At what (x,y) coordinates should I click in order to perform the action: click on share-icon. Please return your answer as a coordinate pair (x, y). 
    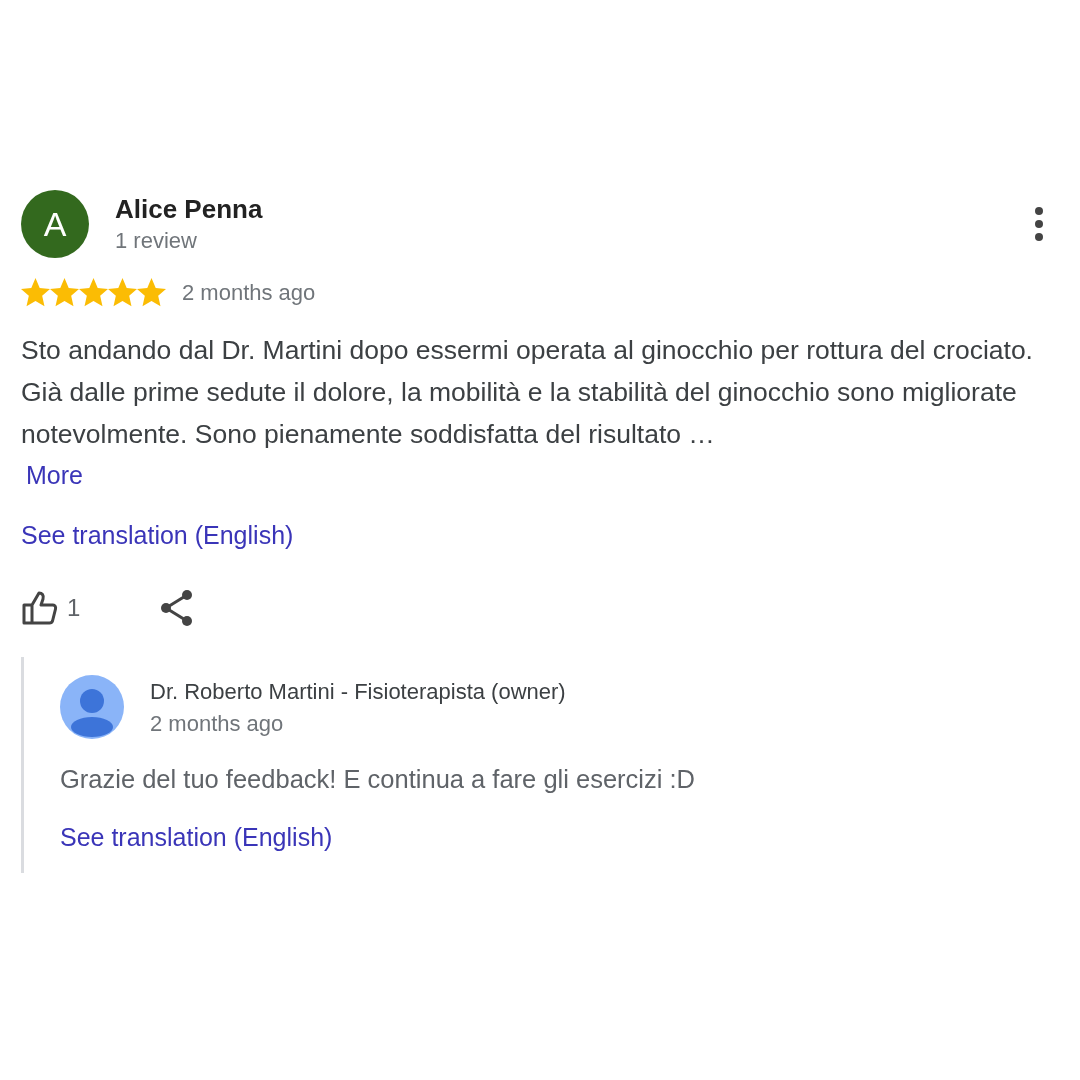
    Looking at the image, I should click on (177, 608).